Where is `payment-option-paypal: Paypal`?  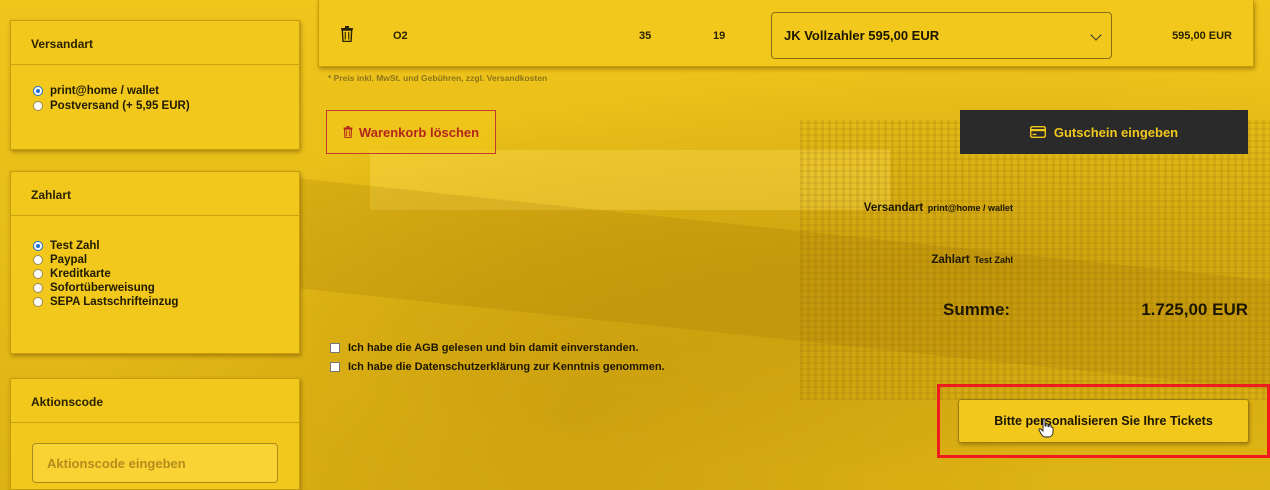 payment-option-paypal: Paypal is located at coordinates (166, 260).